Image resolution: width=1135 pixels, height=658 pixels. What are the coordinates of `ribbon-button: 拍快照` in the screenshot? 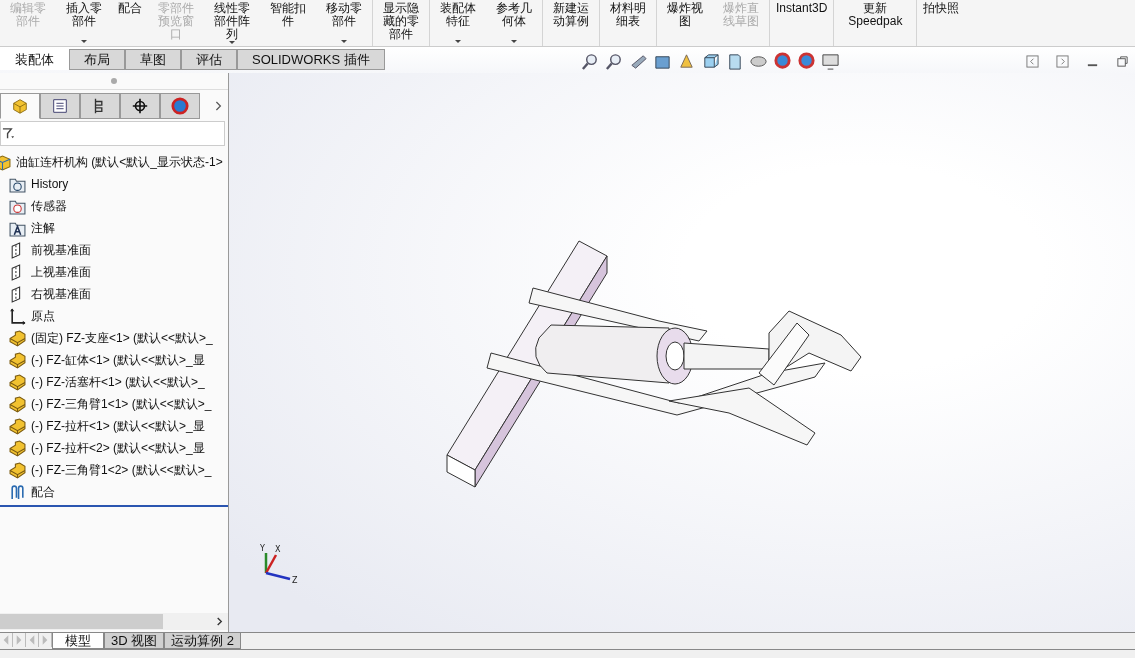 It's located at (941, 23).